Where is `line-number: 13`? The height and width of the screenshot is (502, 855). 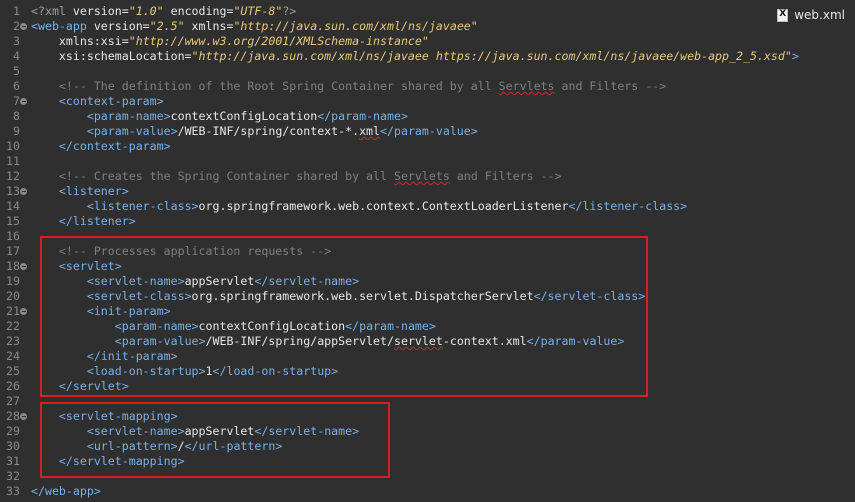
line-number: 13 is located at coordinates (13, 191).